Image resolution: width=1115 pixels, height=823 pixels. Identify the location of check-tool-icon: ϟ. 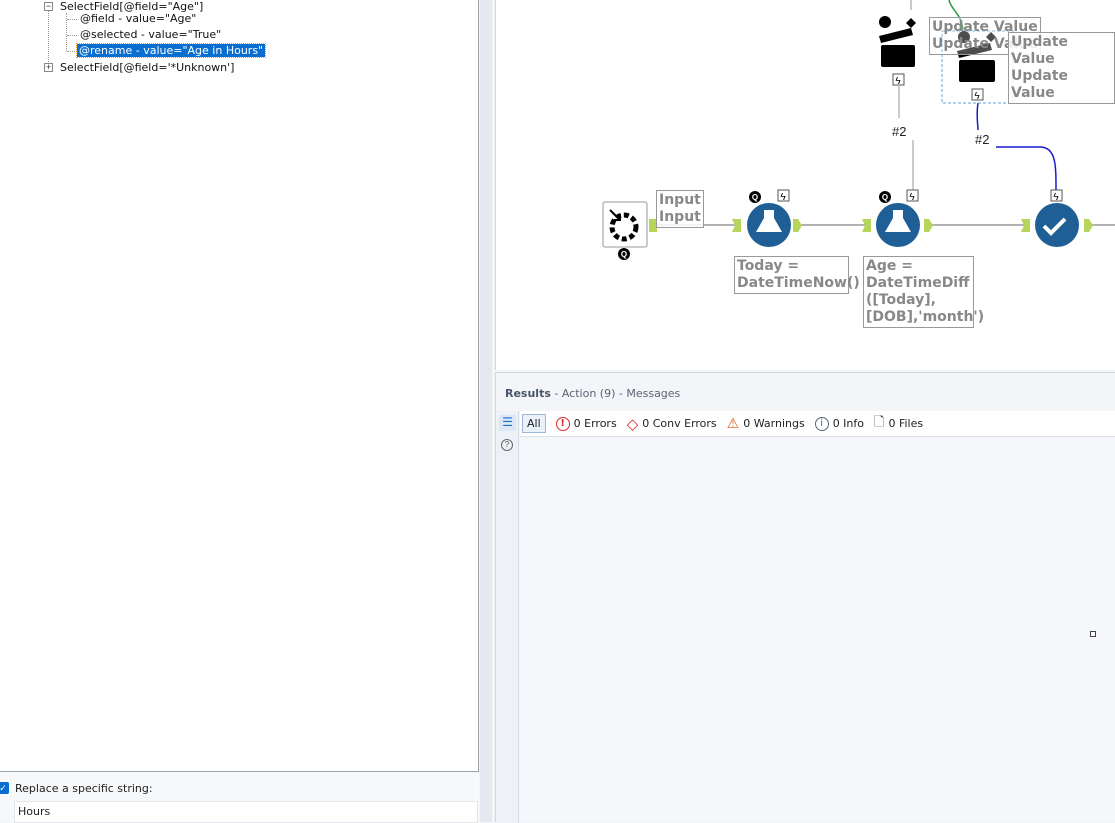
(1057, 218).